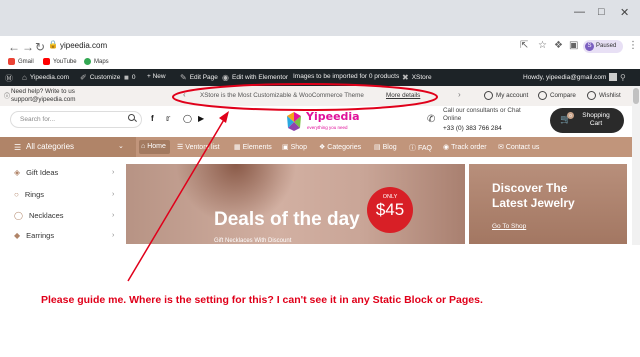 Image resolution: width=640 pixels, height=357 pixels. Describe the element at coordinates (131, 117) in the screenshot. I see `search-icon` at that location.